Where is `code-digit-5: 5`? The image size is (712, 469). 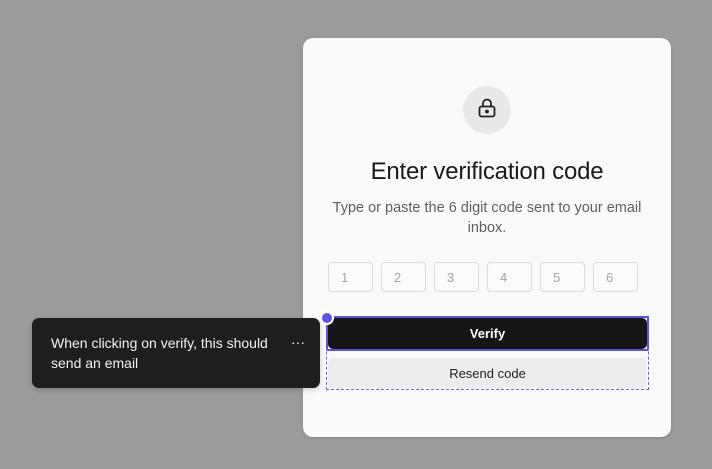 code-digit-5: 5 is located at coordinates (562, 277).